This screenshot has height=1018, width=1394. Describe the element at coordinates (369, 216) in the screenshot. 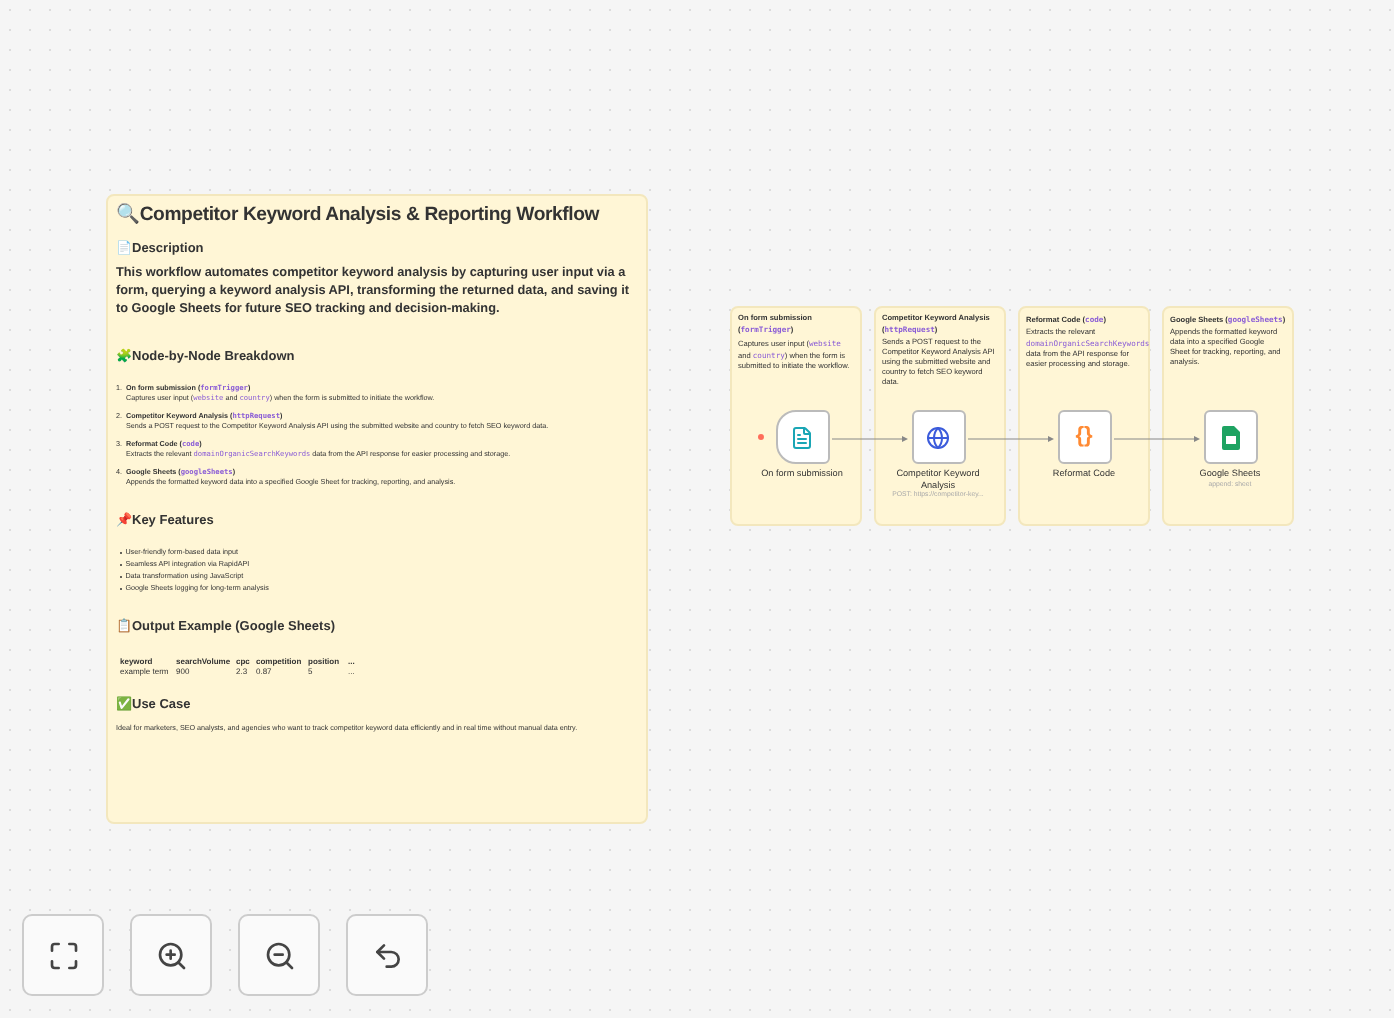

I see `note-heading: Competitor Keyword Analysis & Reporting Workflow` at that location.